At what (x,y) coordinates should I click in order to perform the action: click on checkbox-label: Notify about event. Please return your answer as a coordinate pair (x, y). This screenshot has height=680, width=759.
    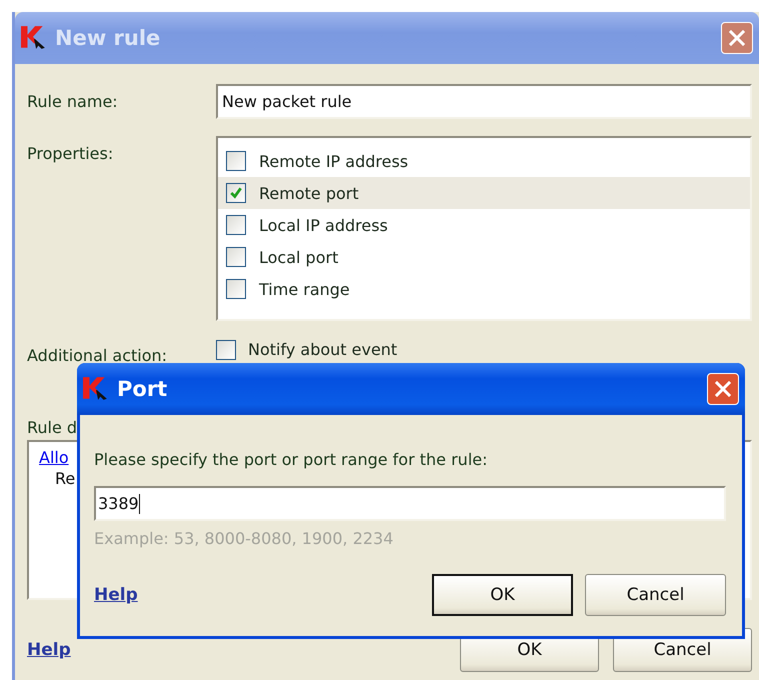
    Looking at the image, I should click on (323, 350).